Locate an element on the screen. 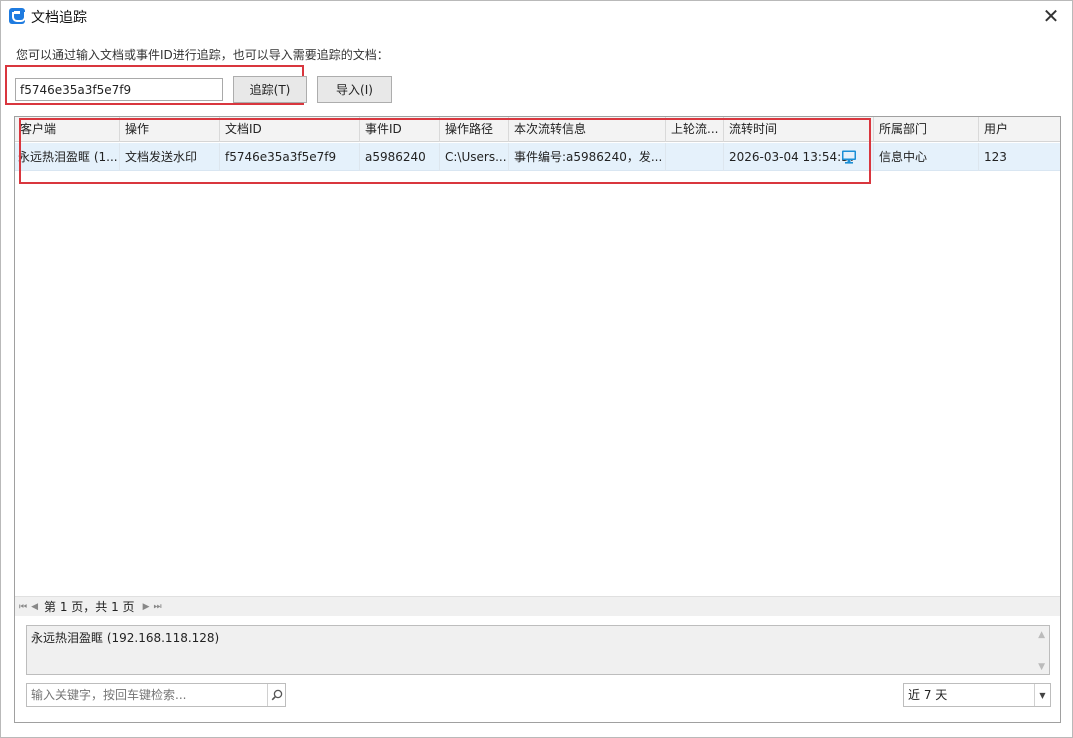 This screenshot has width=1073, height=738. instruction-text: 您可以通过输入文档或事件ID进行追踪，也可以导入需要追踪的文档： is located at coordinates (202, 55).